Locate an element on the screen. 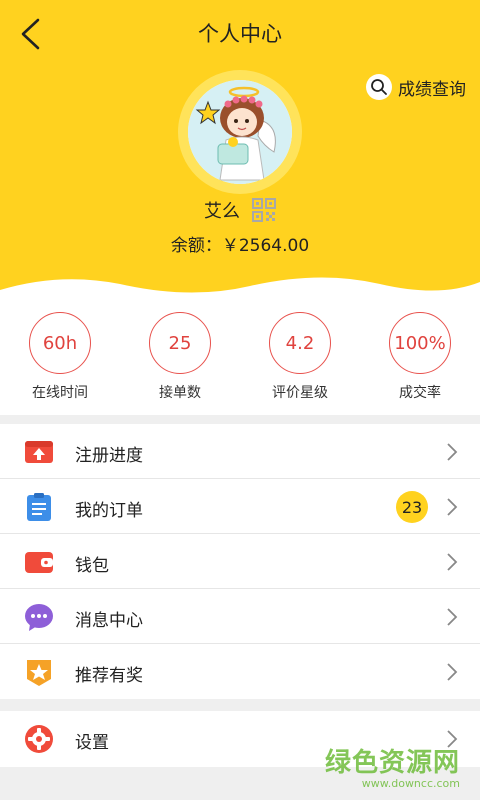 This screenshot has width=480, height=800. gear-icon is located at coordinates (39, 739).